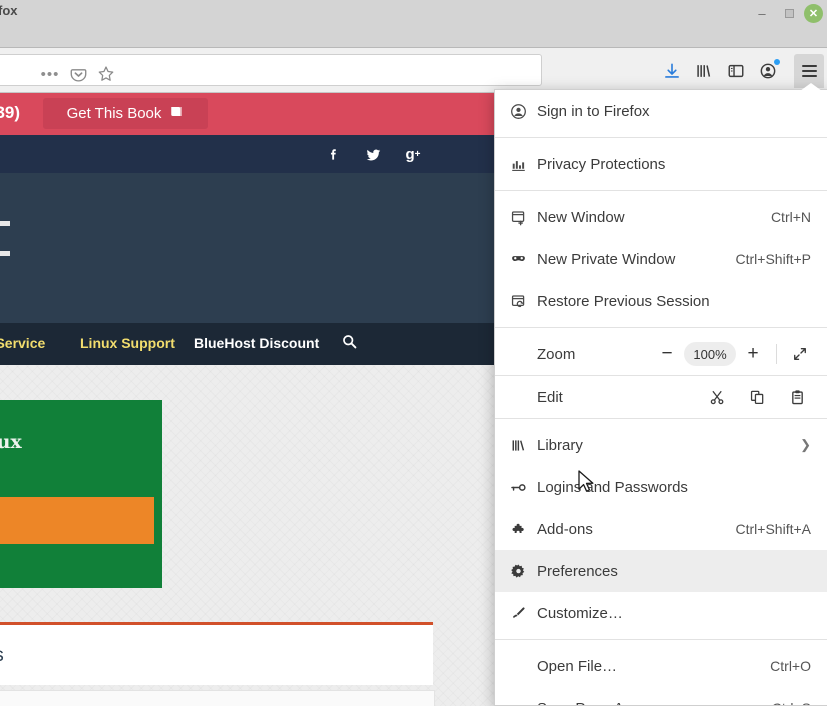 The image size is (827, 706). I want to click on downloads-button, so click(672, 71).